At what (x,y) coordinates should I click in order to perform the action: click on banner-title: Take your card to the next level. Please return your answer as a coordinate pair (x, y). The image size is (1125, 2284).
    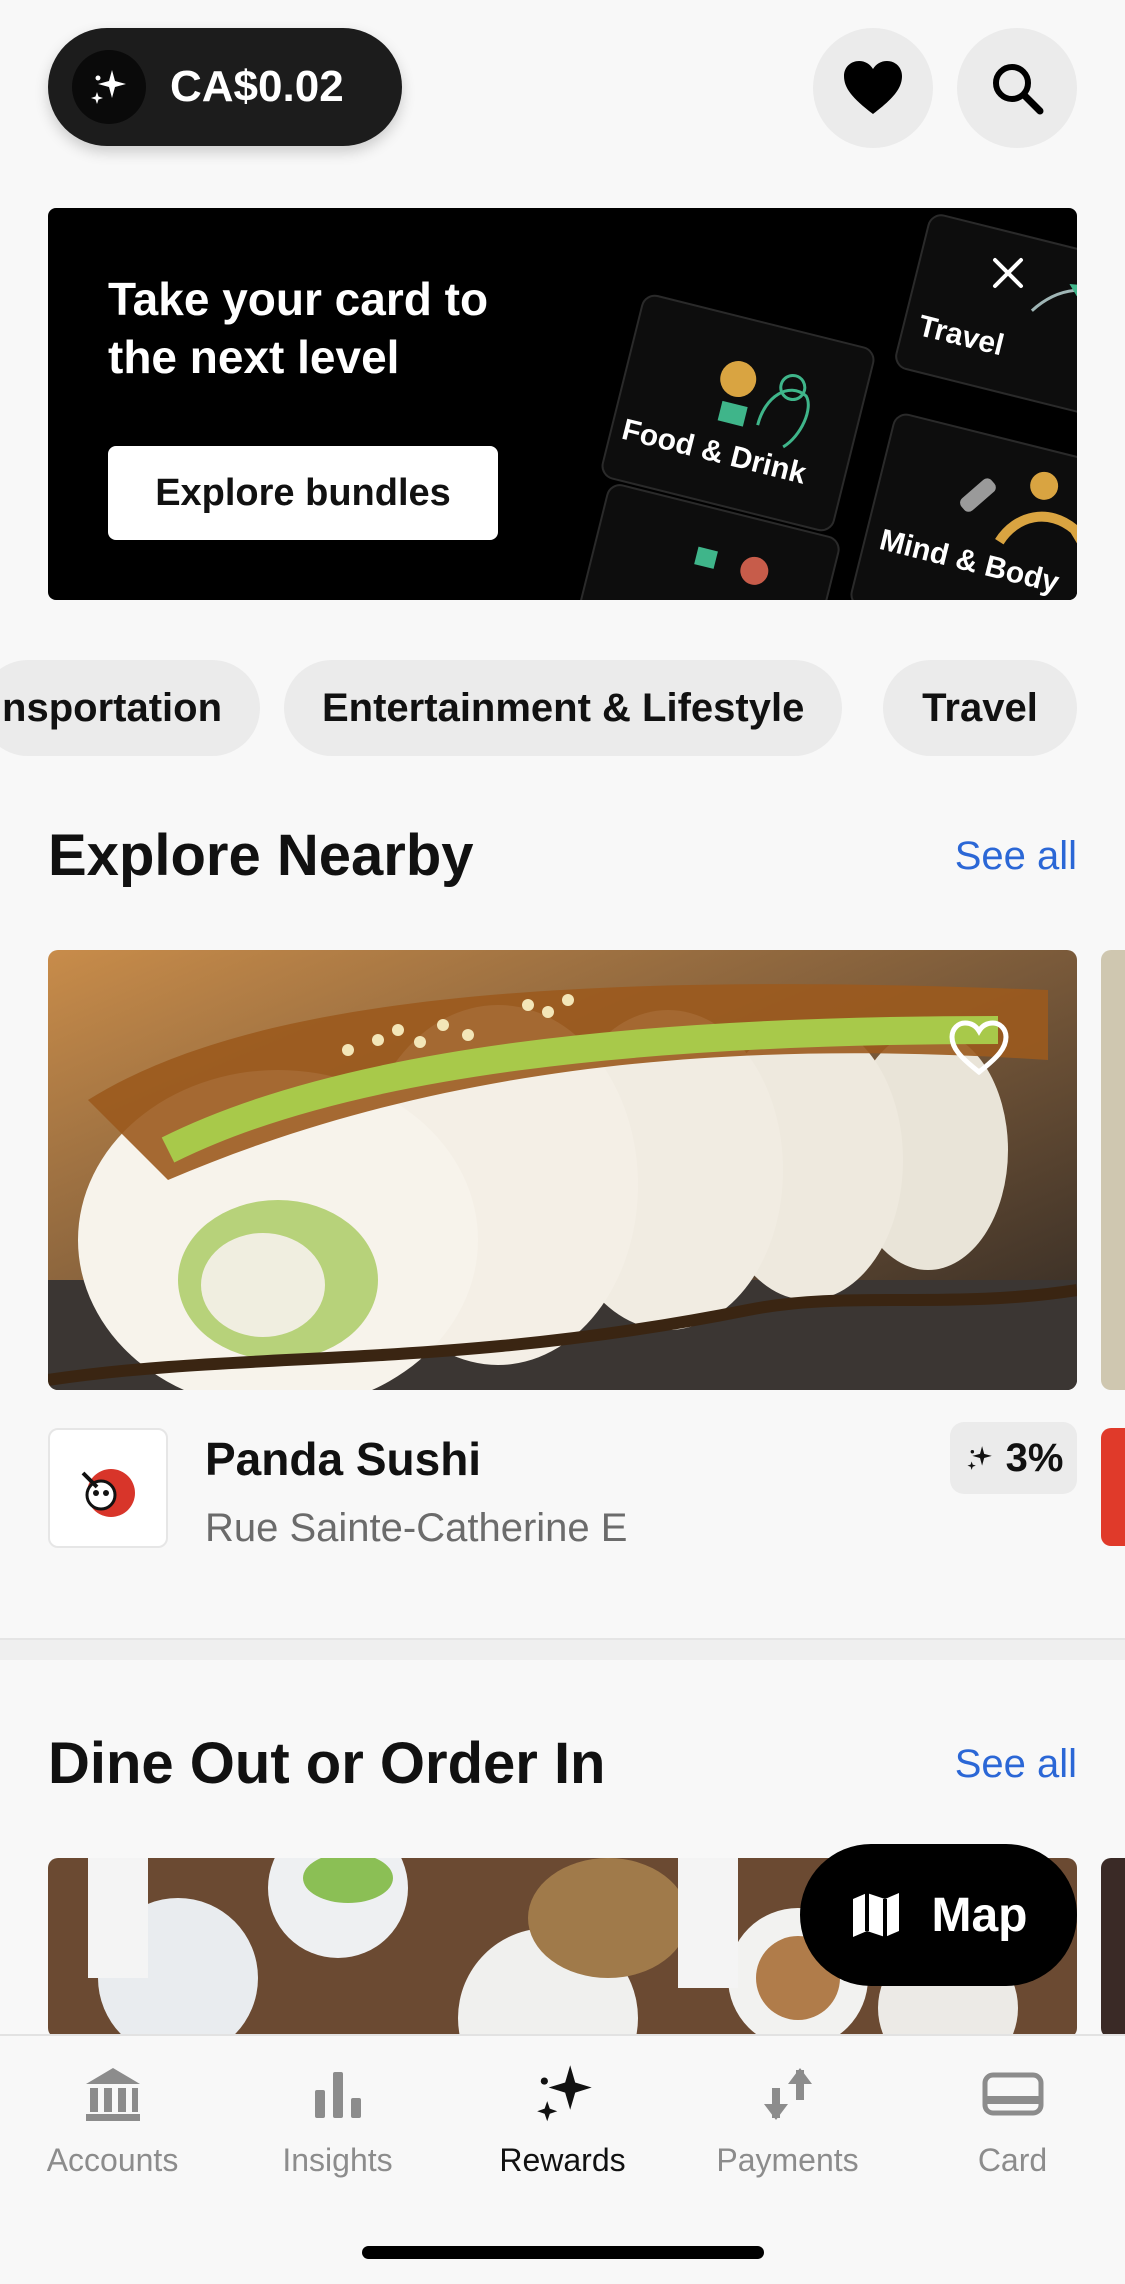
    Looking at the image, I should click on (298, 328).